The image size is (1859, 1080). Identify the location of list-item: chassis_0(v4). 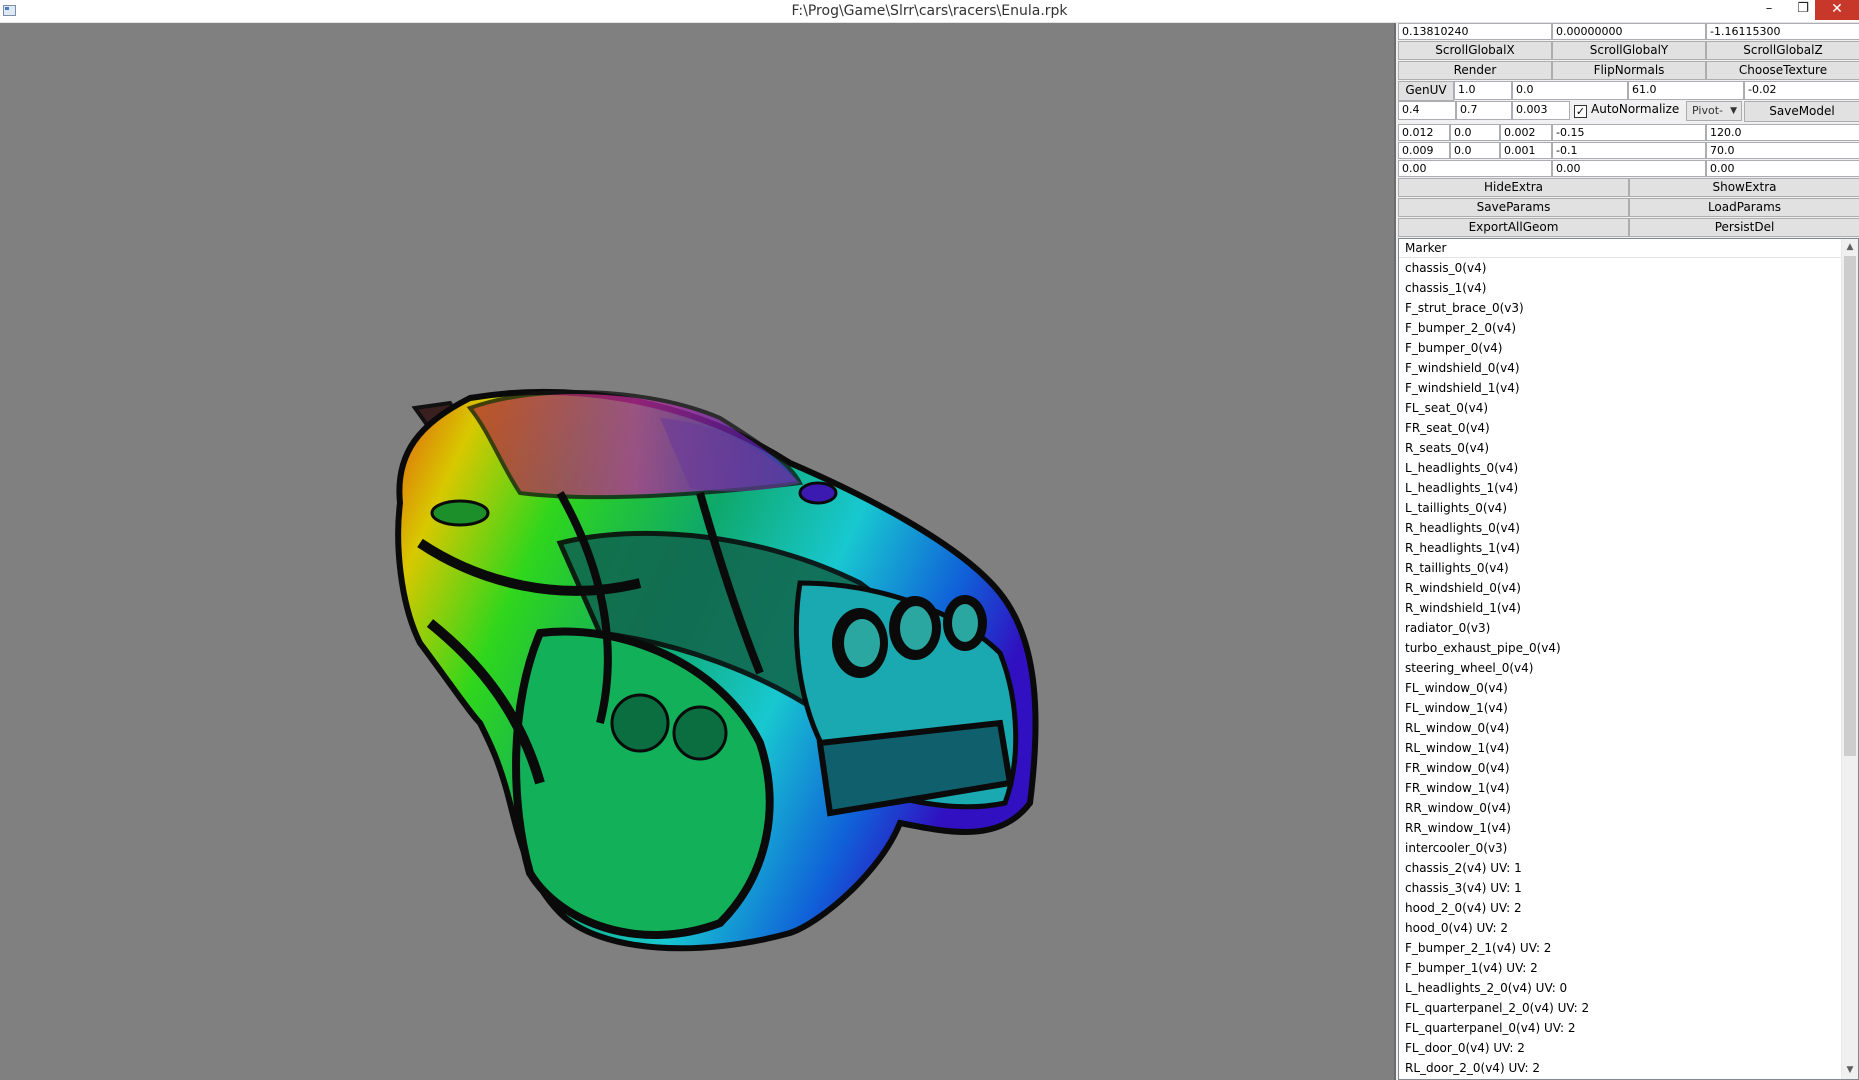
(1628, 268).